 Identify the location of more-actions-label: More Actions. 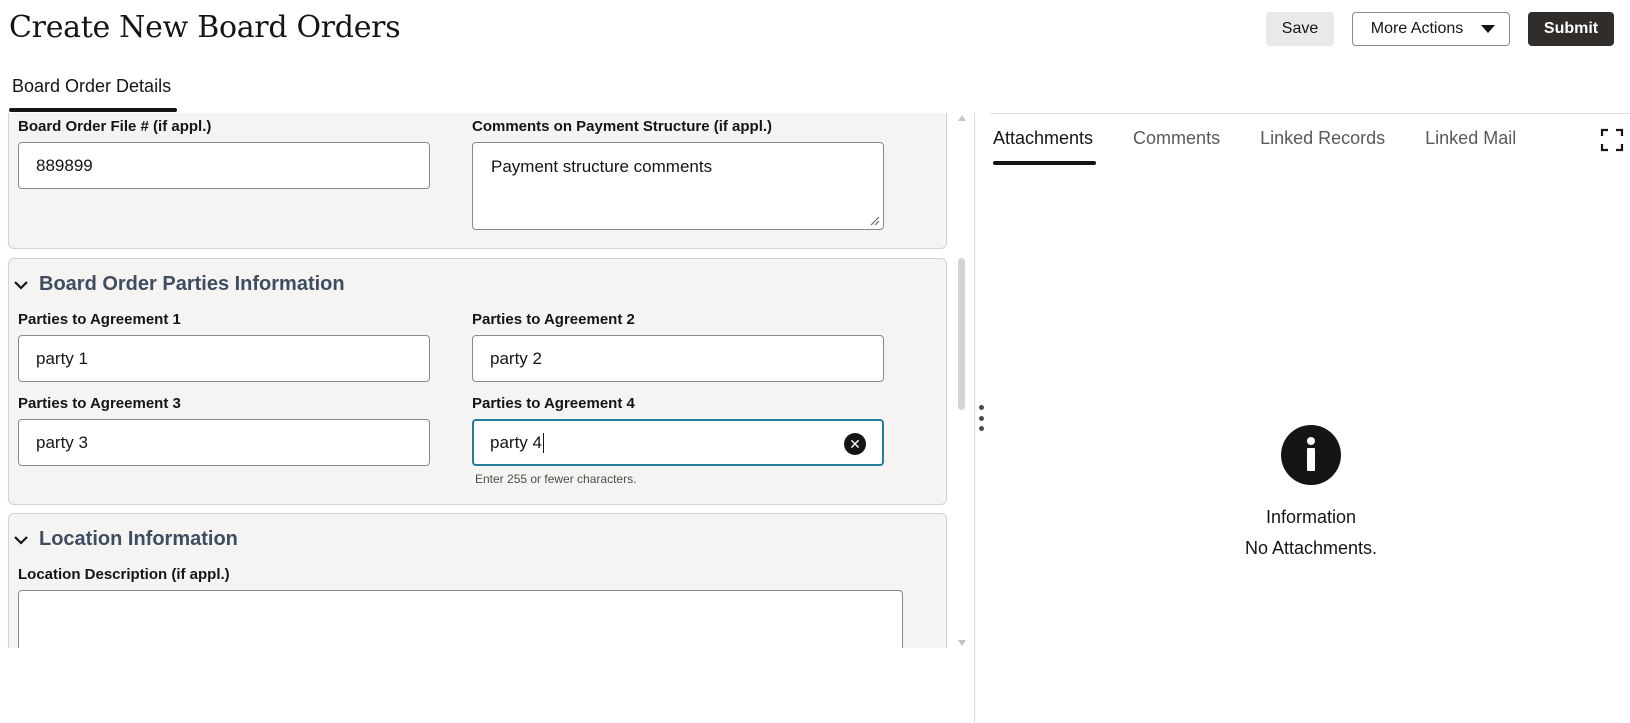
(1417, 28).